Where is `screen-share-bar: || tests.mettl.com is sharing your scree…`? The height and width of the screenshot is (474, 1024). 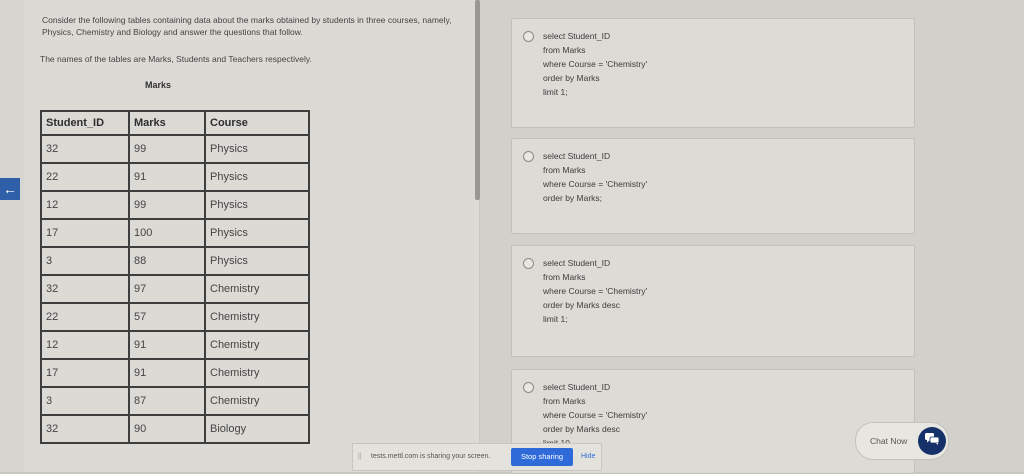 screen-share-bar: || tests.mettl.com is sharing your scree… is located at coordinates (477, 457).